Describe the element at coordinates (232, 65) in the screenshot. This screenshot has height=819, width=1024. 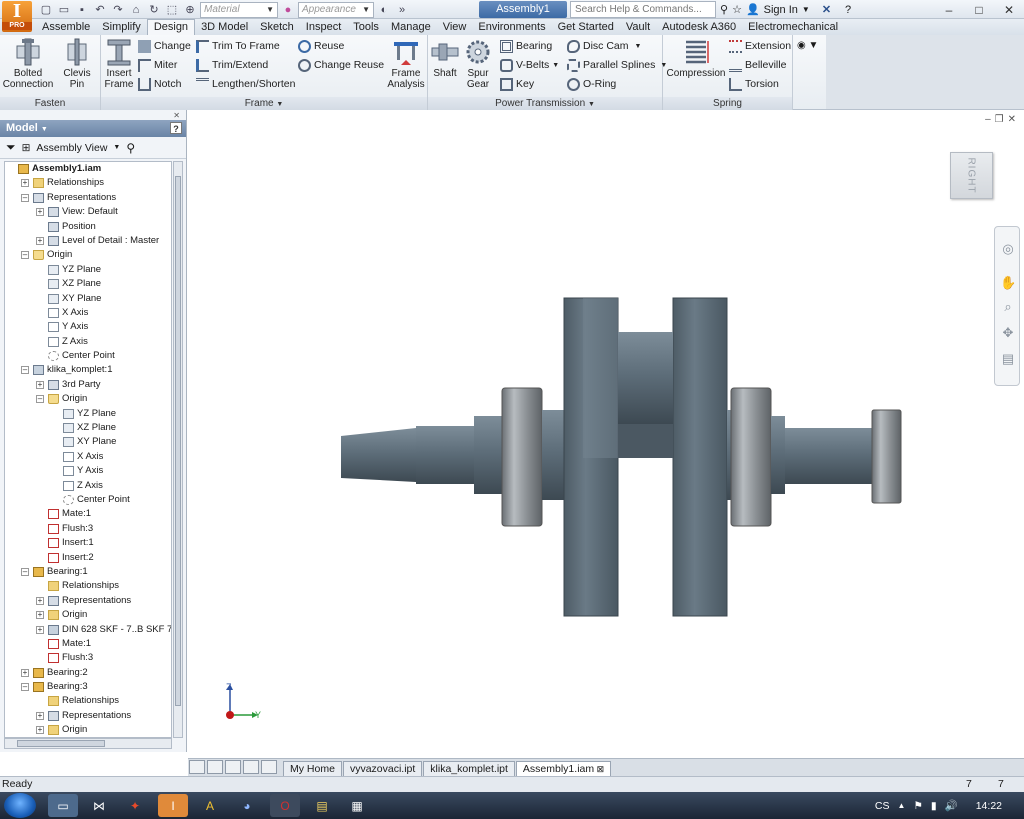
I see `trim-extend-button: Trim/Extend` at that location.